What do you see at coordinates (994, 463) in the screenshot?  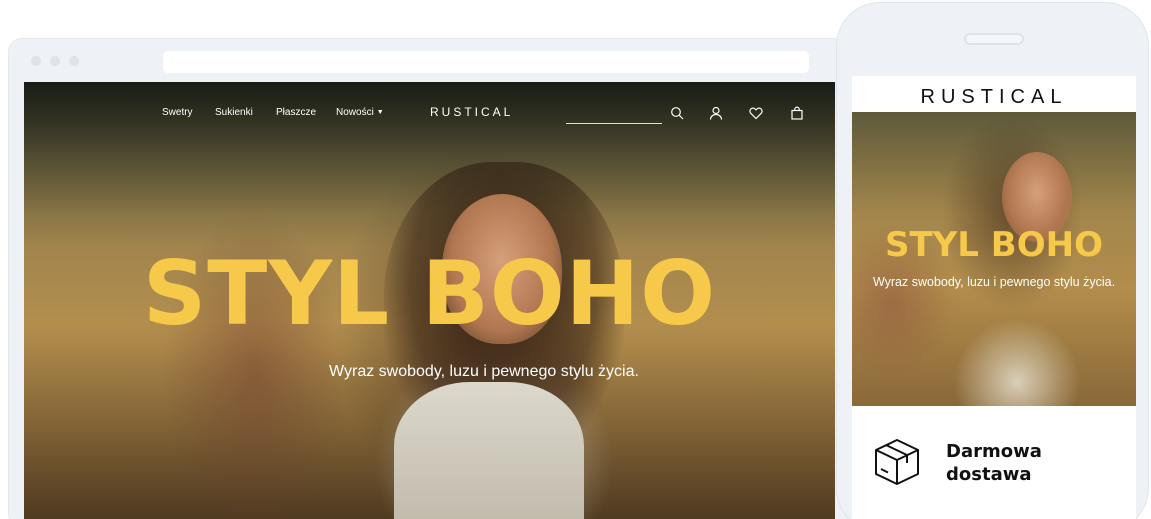 I see `free-shipping-label: Darmowa dostawa` at bounding box center [994, 463].